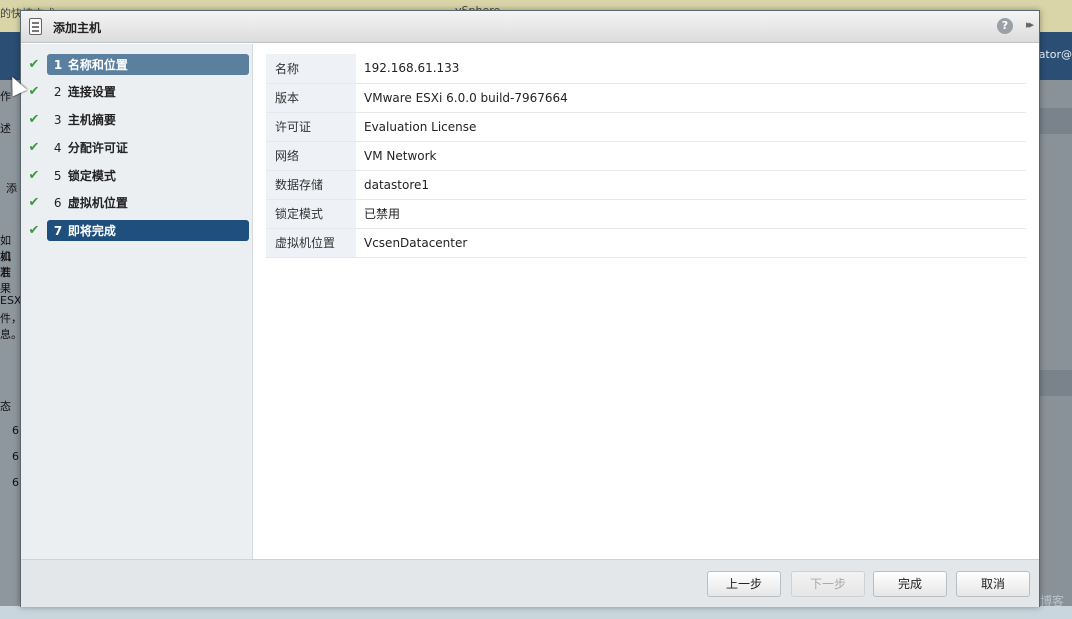  Describe the element at coordinates (35, 26) in the screenshot. I see `host-icon` at that location.